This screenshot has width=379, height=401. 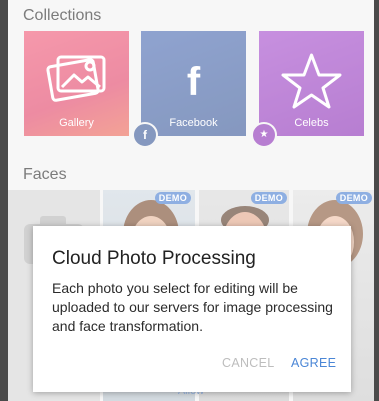 What do you see at coordinates (313, 363) in the screenshot?
I see `agree-button: AGREE` at bounding box center [313, 363].